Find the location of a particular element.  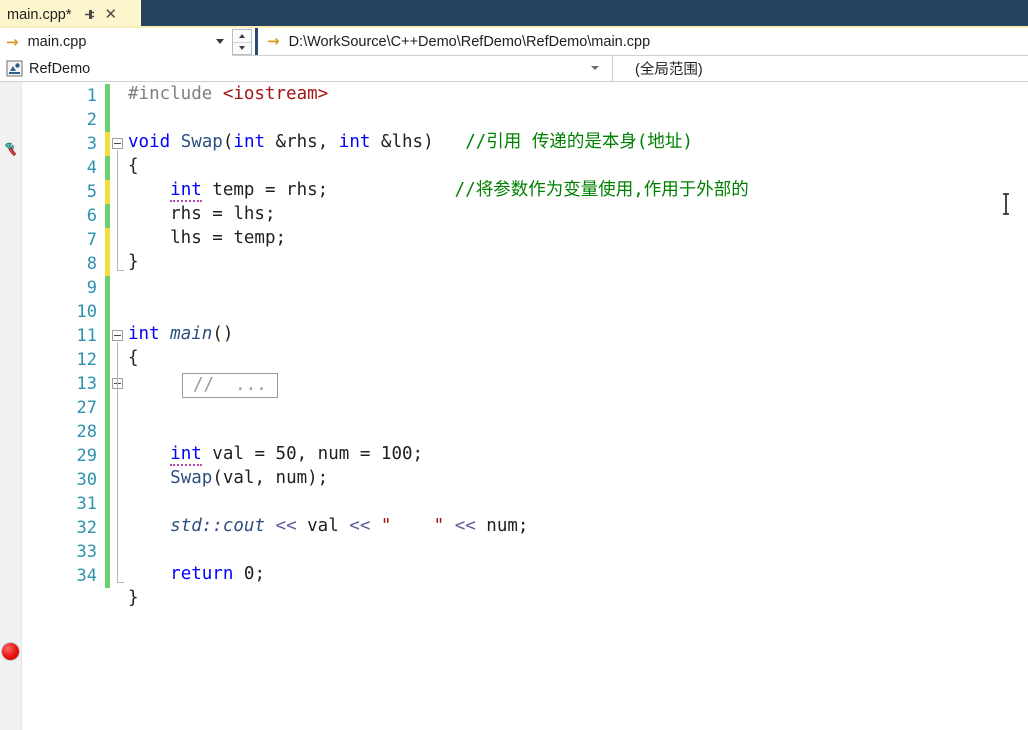

line-number: 11 is located at coordinates (86, 336).